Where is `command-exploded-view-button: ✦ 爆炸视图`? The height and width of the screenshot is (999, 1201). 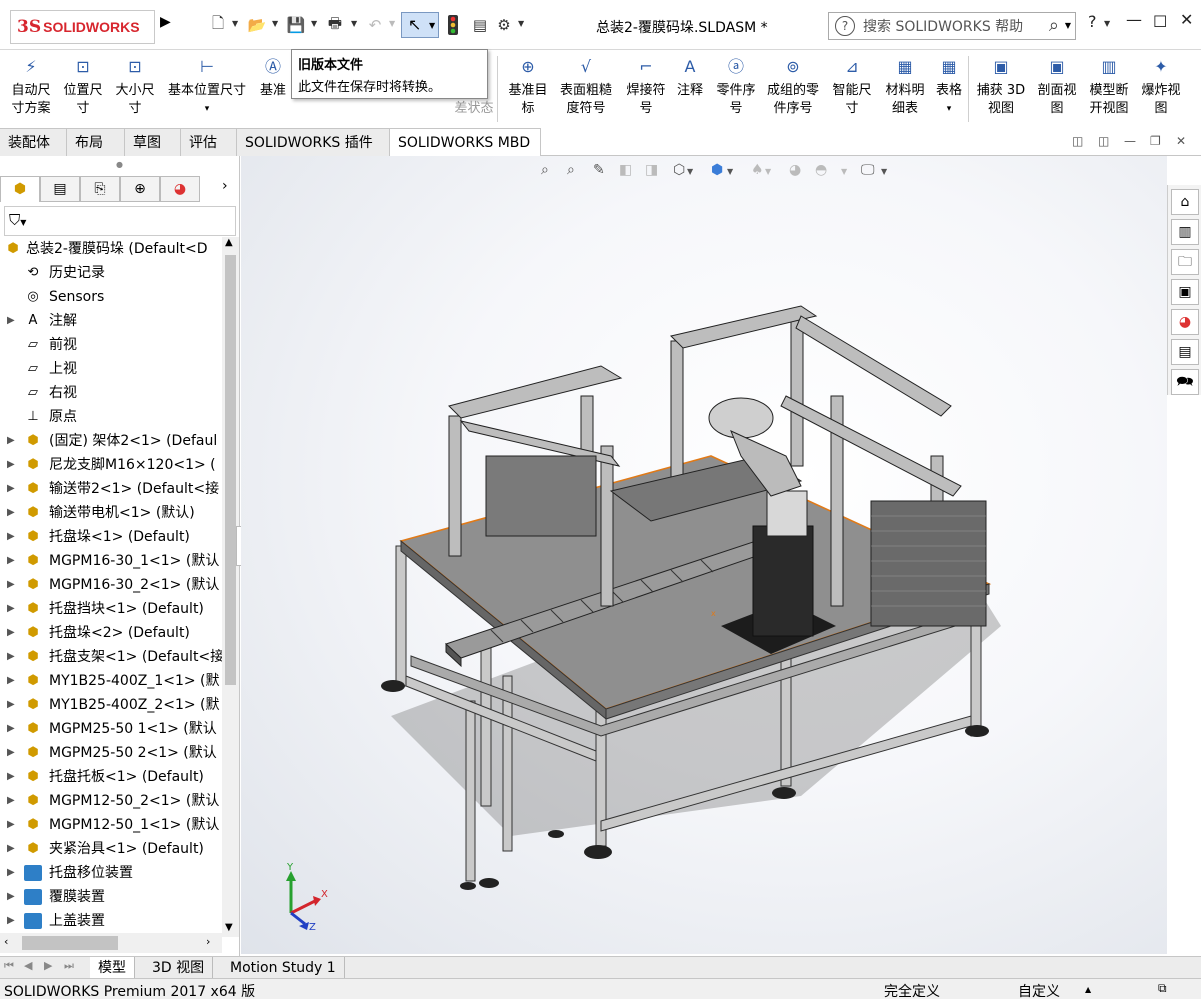
command-exploded-view-button: ✦ 爆炸视图 is located at coordinates (1161, 88).